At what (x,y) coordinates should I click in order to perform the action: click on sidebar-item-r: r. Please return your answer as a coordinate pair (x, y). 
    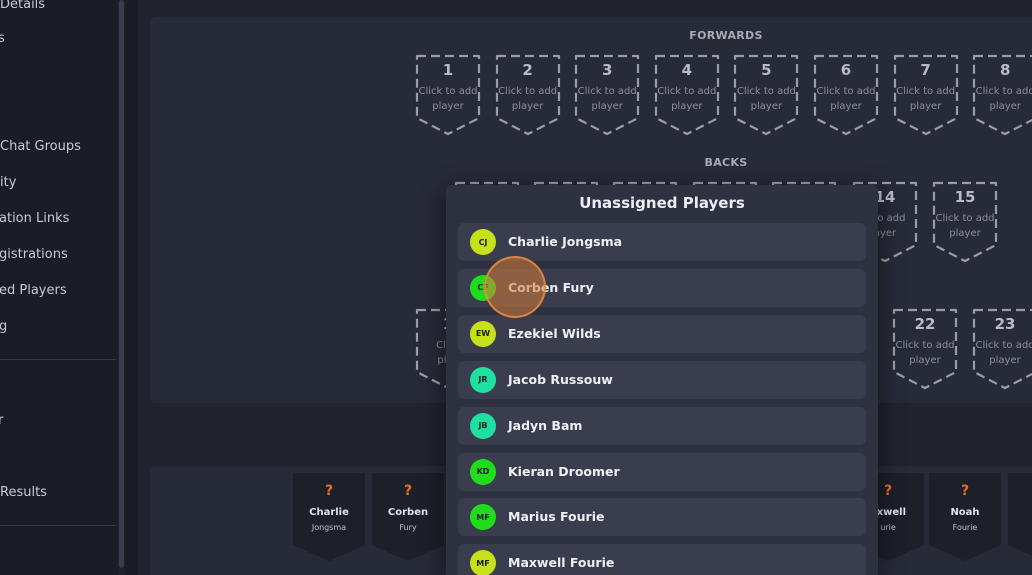
    Looking at the image, I should click on (1, 420).